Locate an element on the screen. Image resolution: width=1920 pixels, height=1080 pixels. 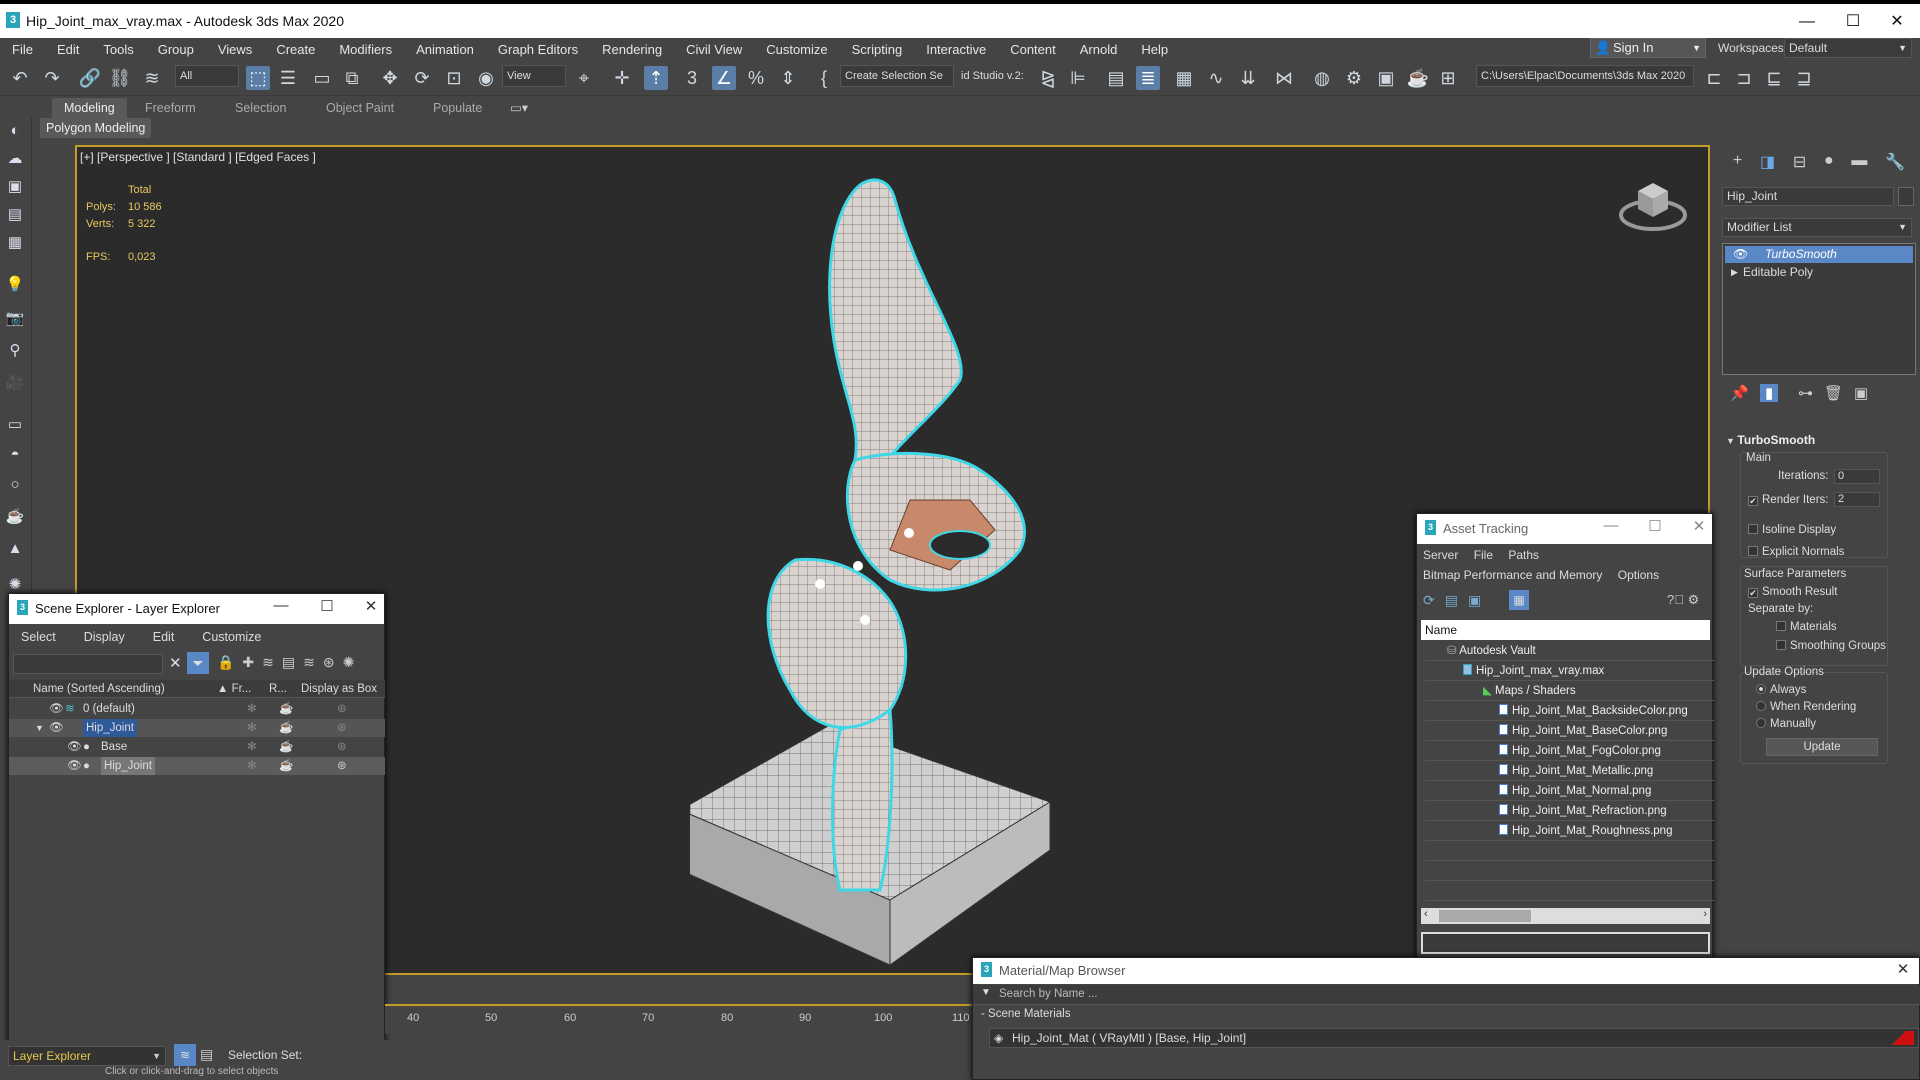
filter-icon: ⏷ is located at coordinates (198, 663).